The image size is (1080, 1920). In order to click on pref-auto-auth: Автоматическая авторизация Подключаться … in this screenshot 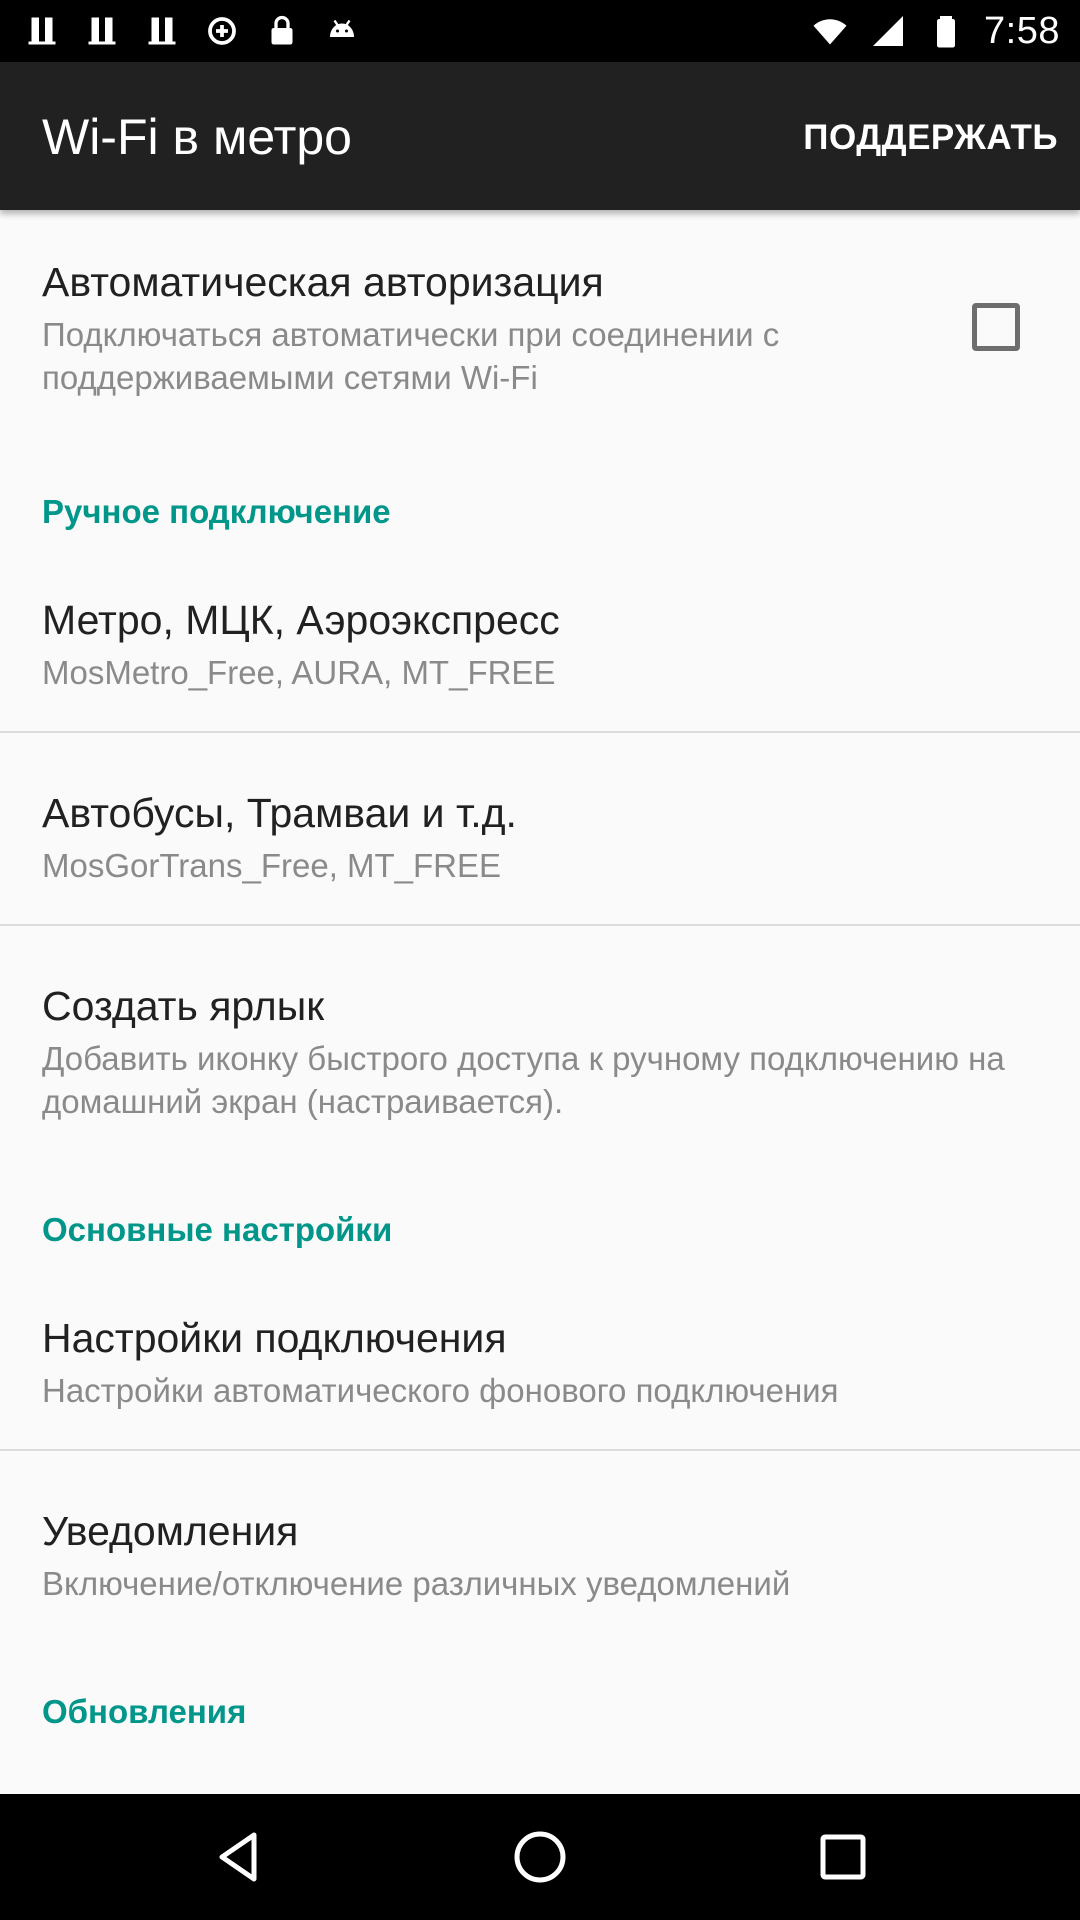, I will do `click(540, 332)`.